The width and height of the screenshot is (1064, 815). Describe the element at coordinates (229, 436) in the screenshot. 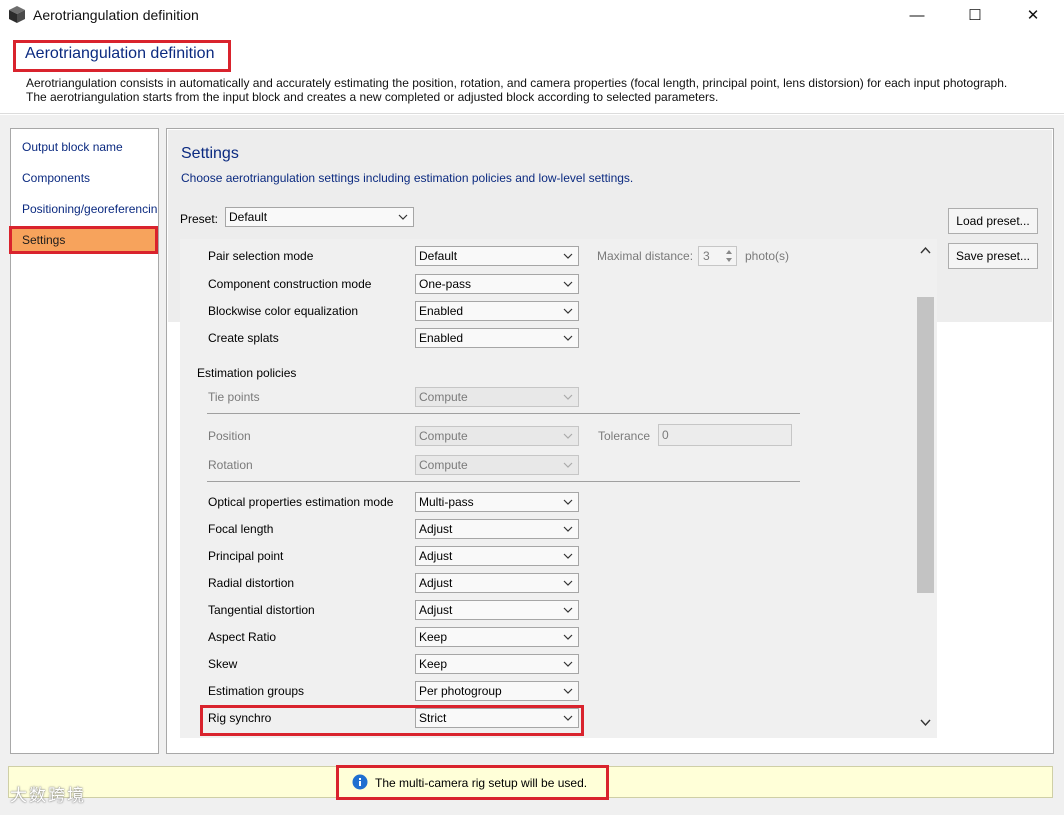

I see `label-position: Position` at that location.